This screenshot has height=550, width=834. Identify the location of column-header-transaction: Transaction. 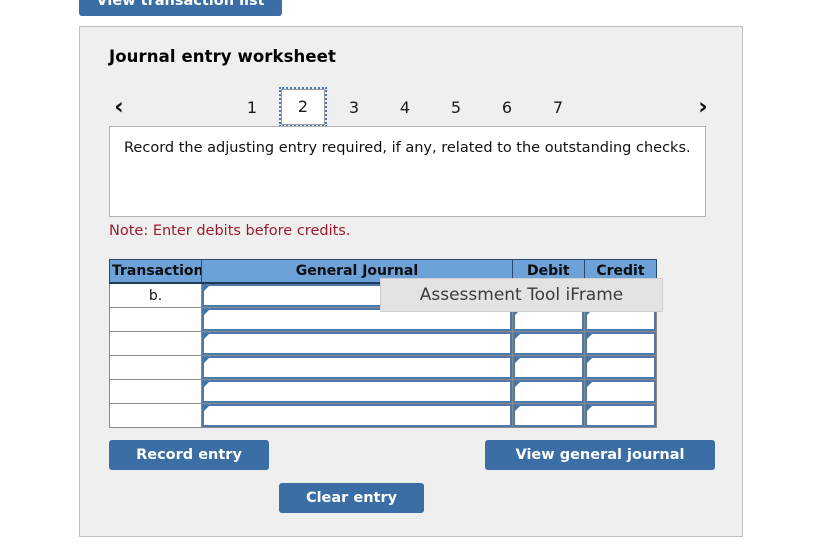
(155, 271).